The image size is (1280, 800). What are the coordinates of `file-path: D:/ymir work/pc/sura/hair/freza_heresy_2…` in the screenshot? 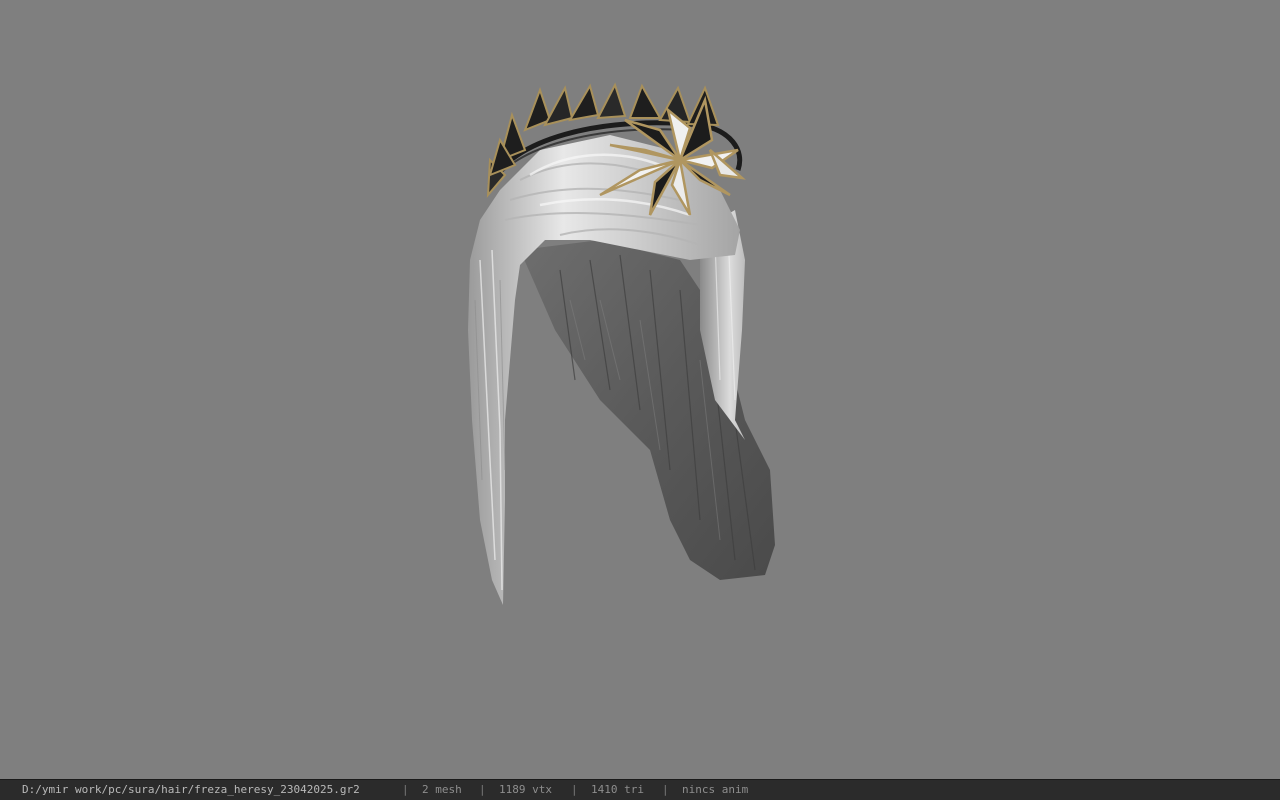 It's located at (191, 789).